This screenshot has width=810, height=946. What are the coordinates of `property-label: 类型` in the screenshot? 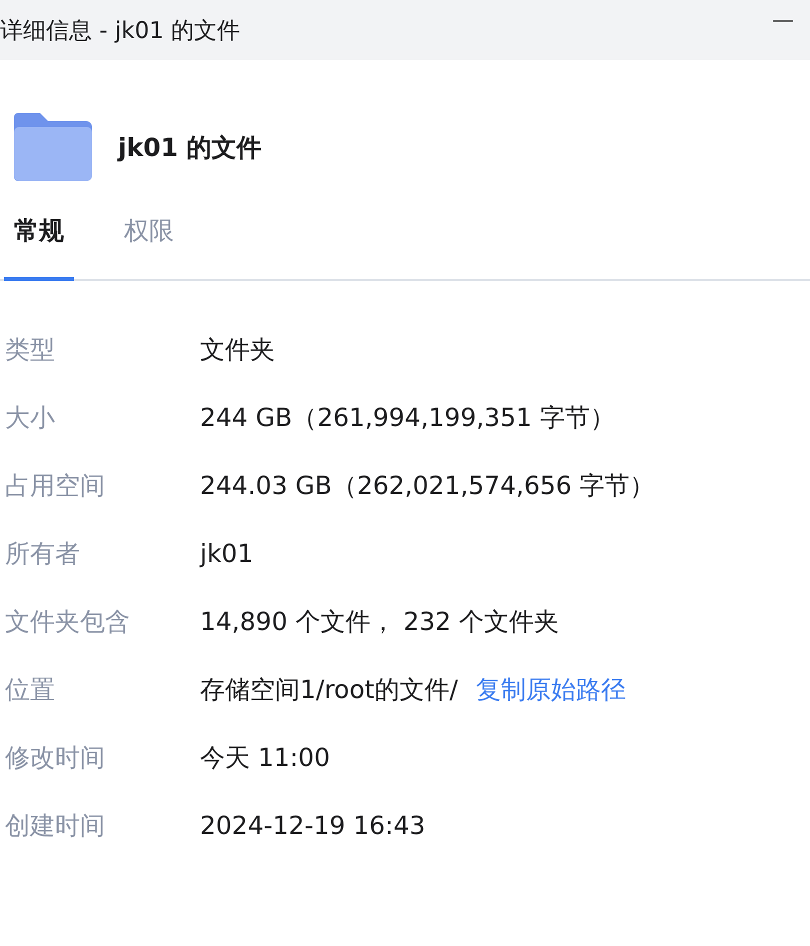 It's located at (30, 350).